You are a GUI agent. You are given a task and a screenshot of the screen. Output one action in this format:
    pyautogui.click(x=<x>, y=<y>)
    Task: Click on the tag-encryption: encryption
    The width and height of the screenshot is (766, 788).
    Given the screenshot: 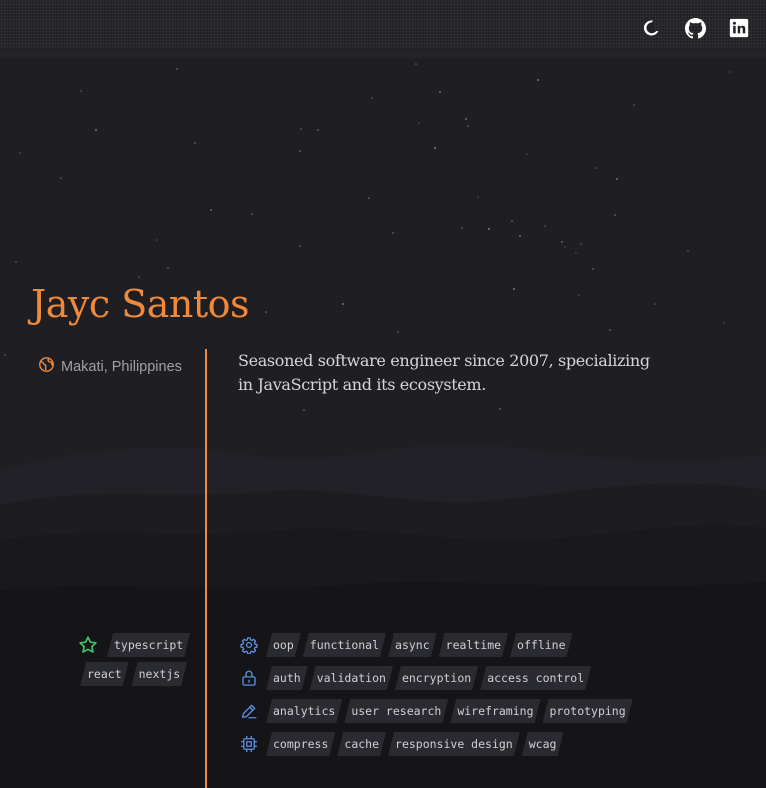 What is the action you would take?
    pyautogui.click(x=436, y=678)
    